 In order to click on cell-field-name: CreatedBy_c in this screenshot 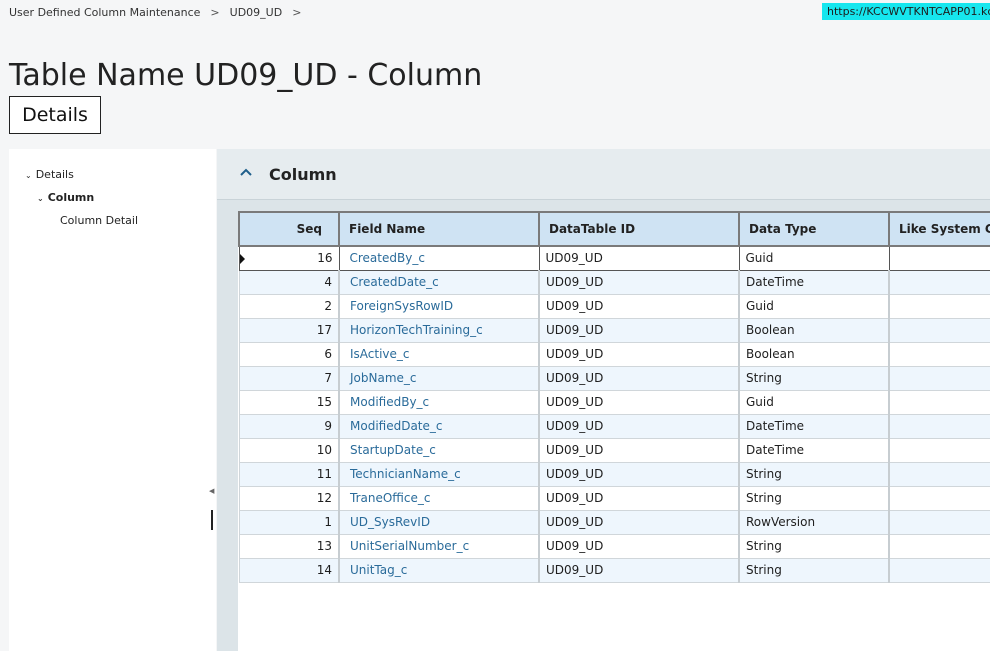, I will do `click(439, 258)`.